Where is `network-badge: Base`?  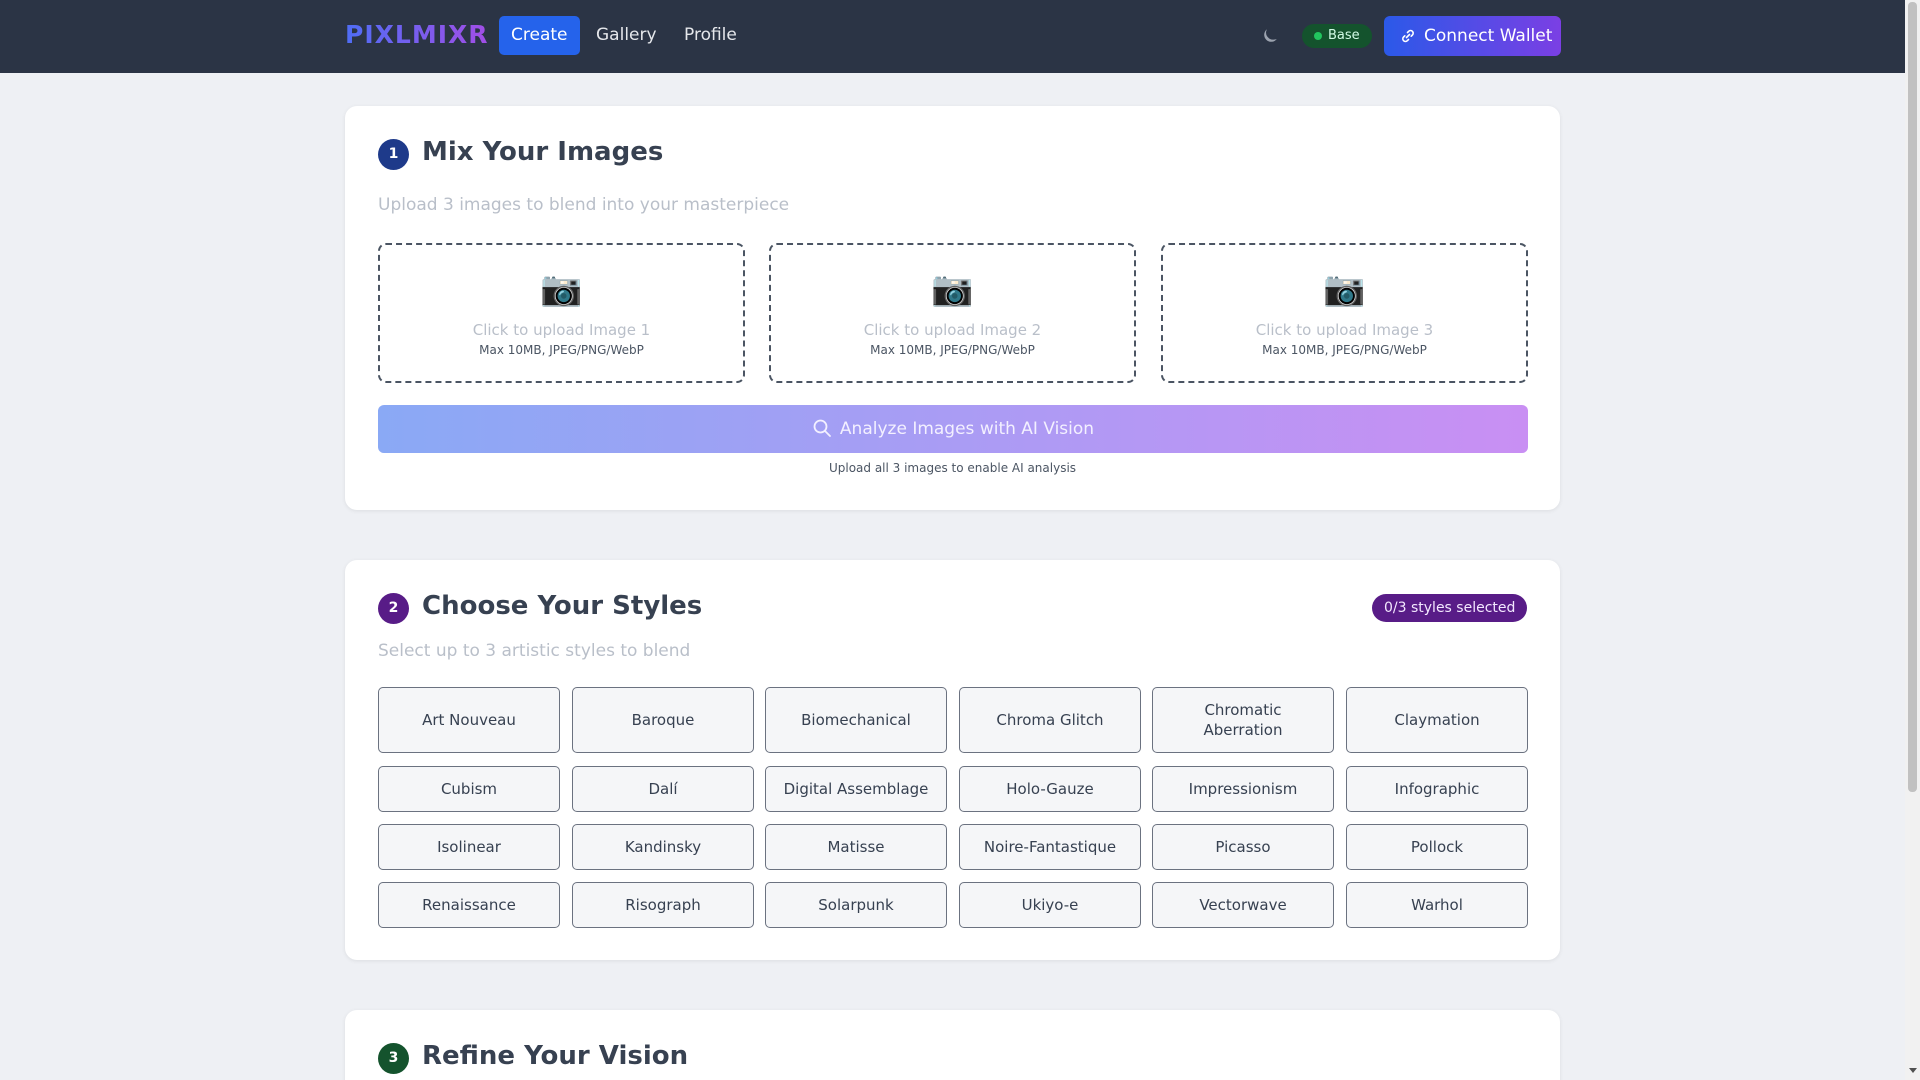 network-badge: Base is located at coordinates (1337, 36).